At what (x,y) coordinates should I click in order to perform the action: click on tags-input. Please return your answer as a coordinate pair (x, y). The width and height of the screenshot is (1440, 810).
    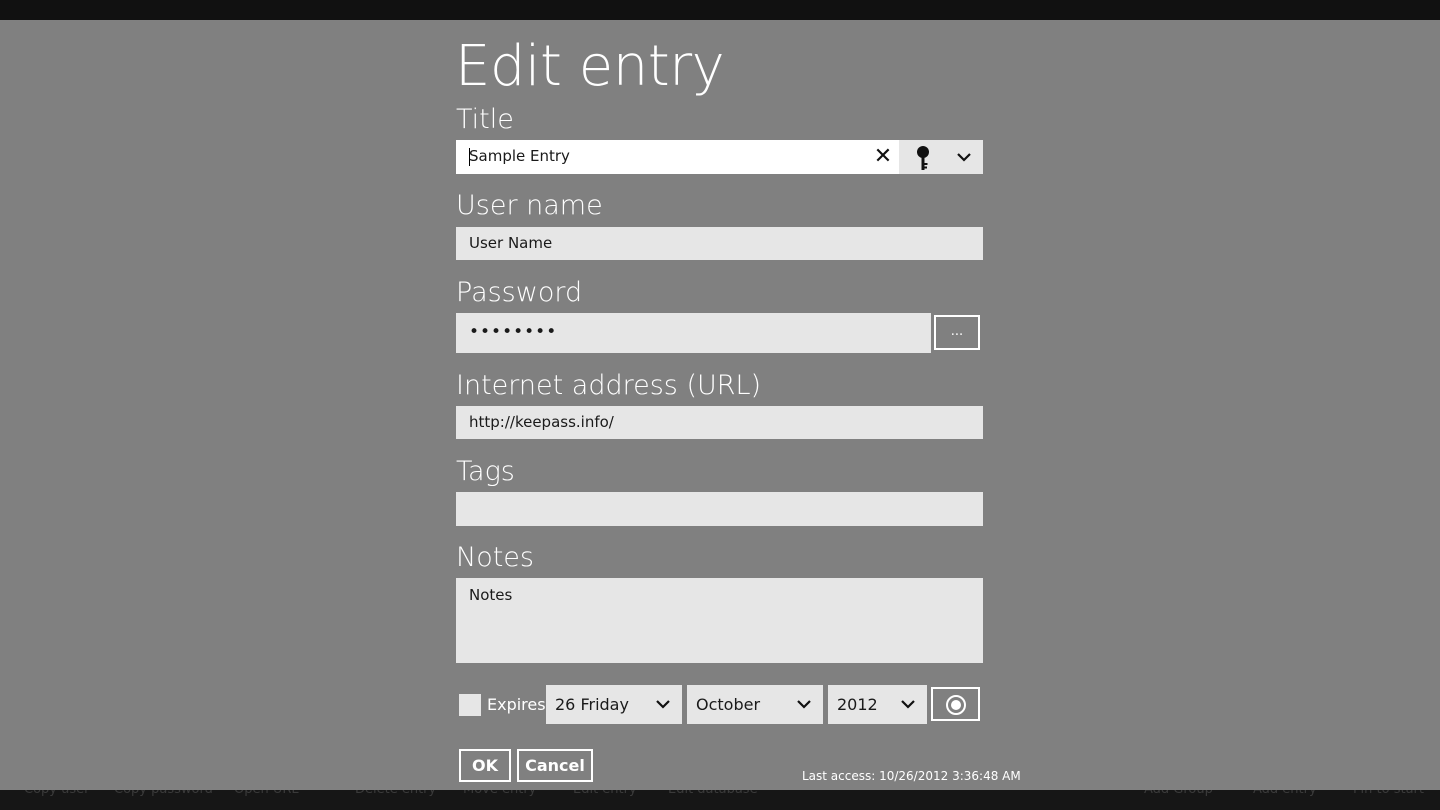
    Looking at the image, I should click on (719, 509).